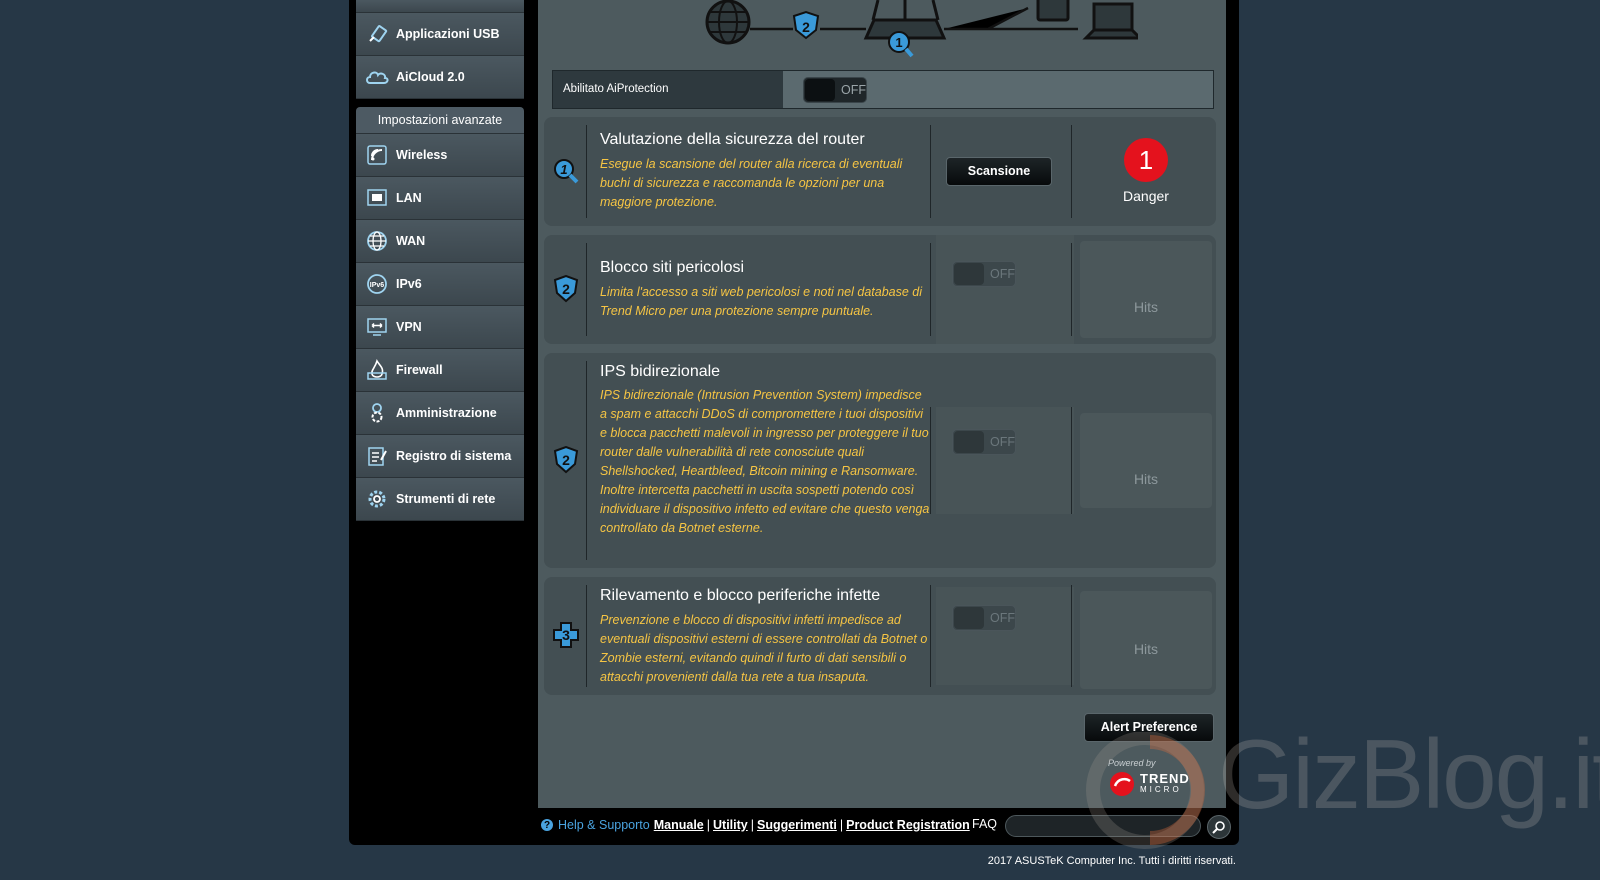  Describe the element at coordinates (377, 327) in the screenshot. I see `vpn-icon` at that location.